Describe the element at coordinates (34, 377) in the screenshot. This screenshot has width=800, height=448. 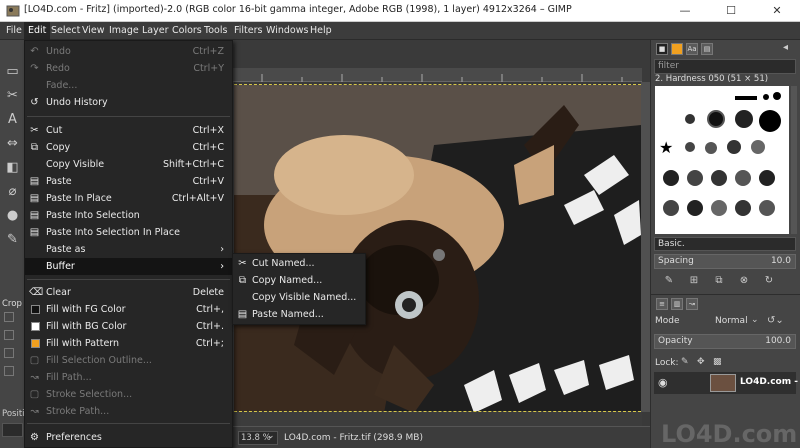
I see `fill-path-icon: ↝` at that location.